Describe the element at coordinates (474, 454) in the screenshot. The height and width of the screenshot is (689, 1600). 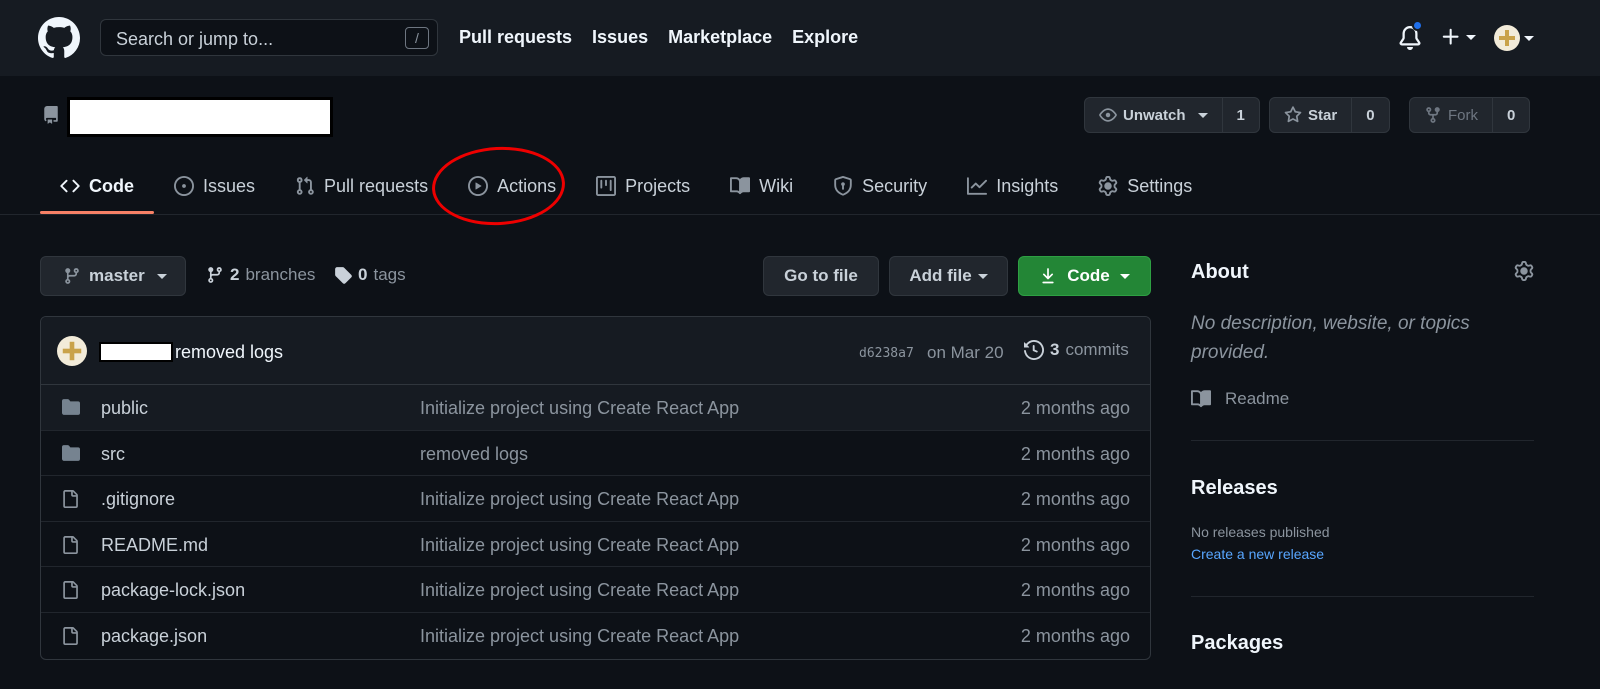
I see `file-commit-message: removed logs` at that location.